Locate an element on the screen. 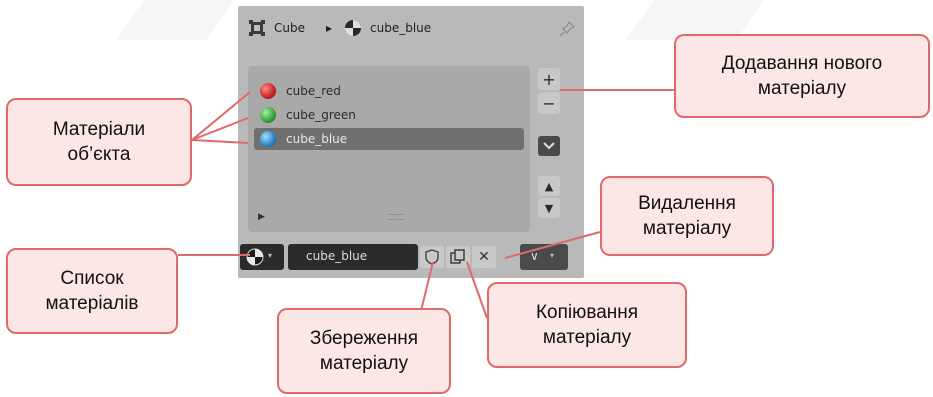  specials-menu-button is located at coordinates (549, 146).